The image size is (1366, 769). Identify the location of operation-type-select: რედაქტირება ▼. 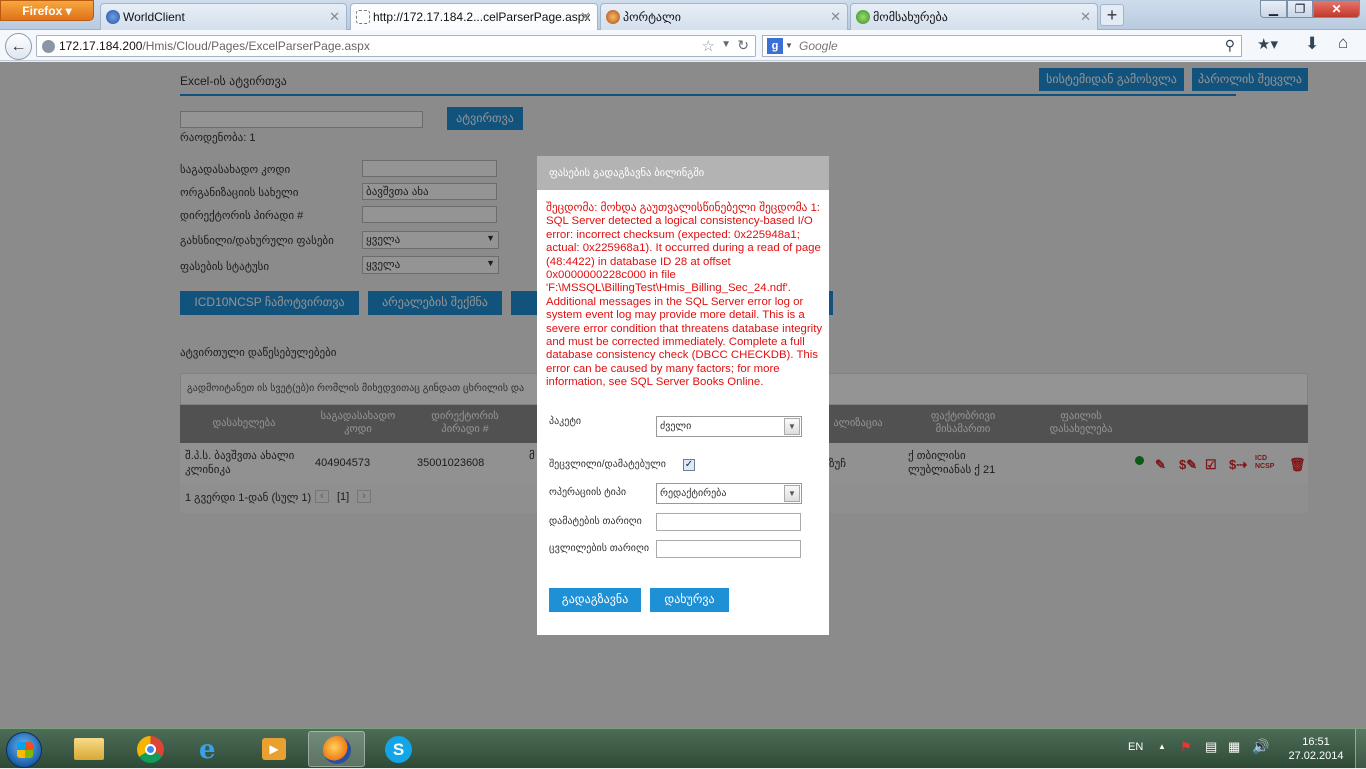
(729, 493).